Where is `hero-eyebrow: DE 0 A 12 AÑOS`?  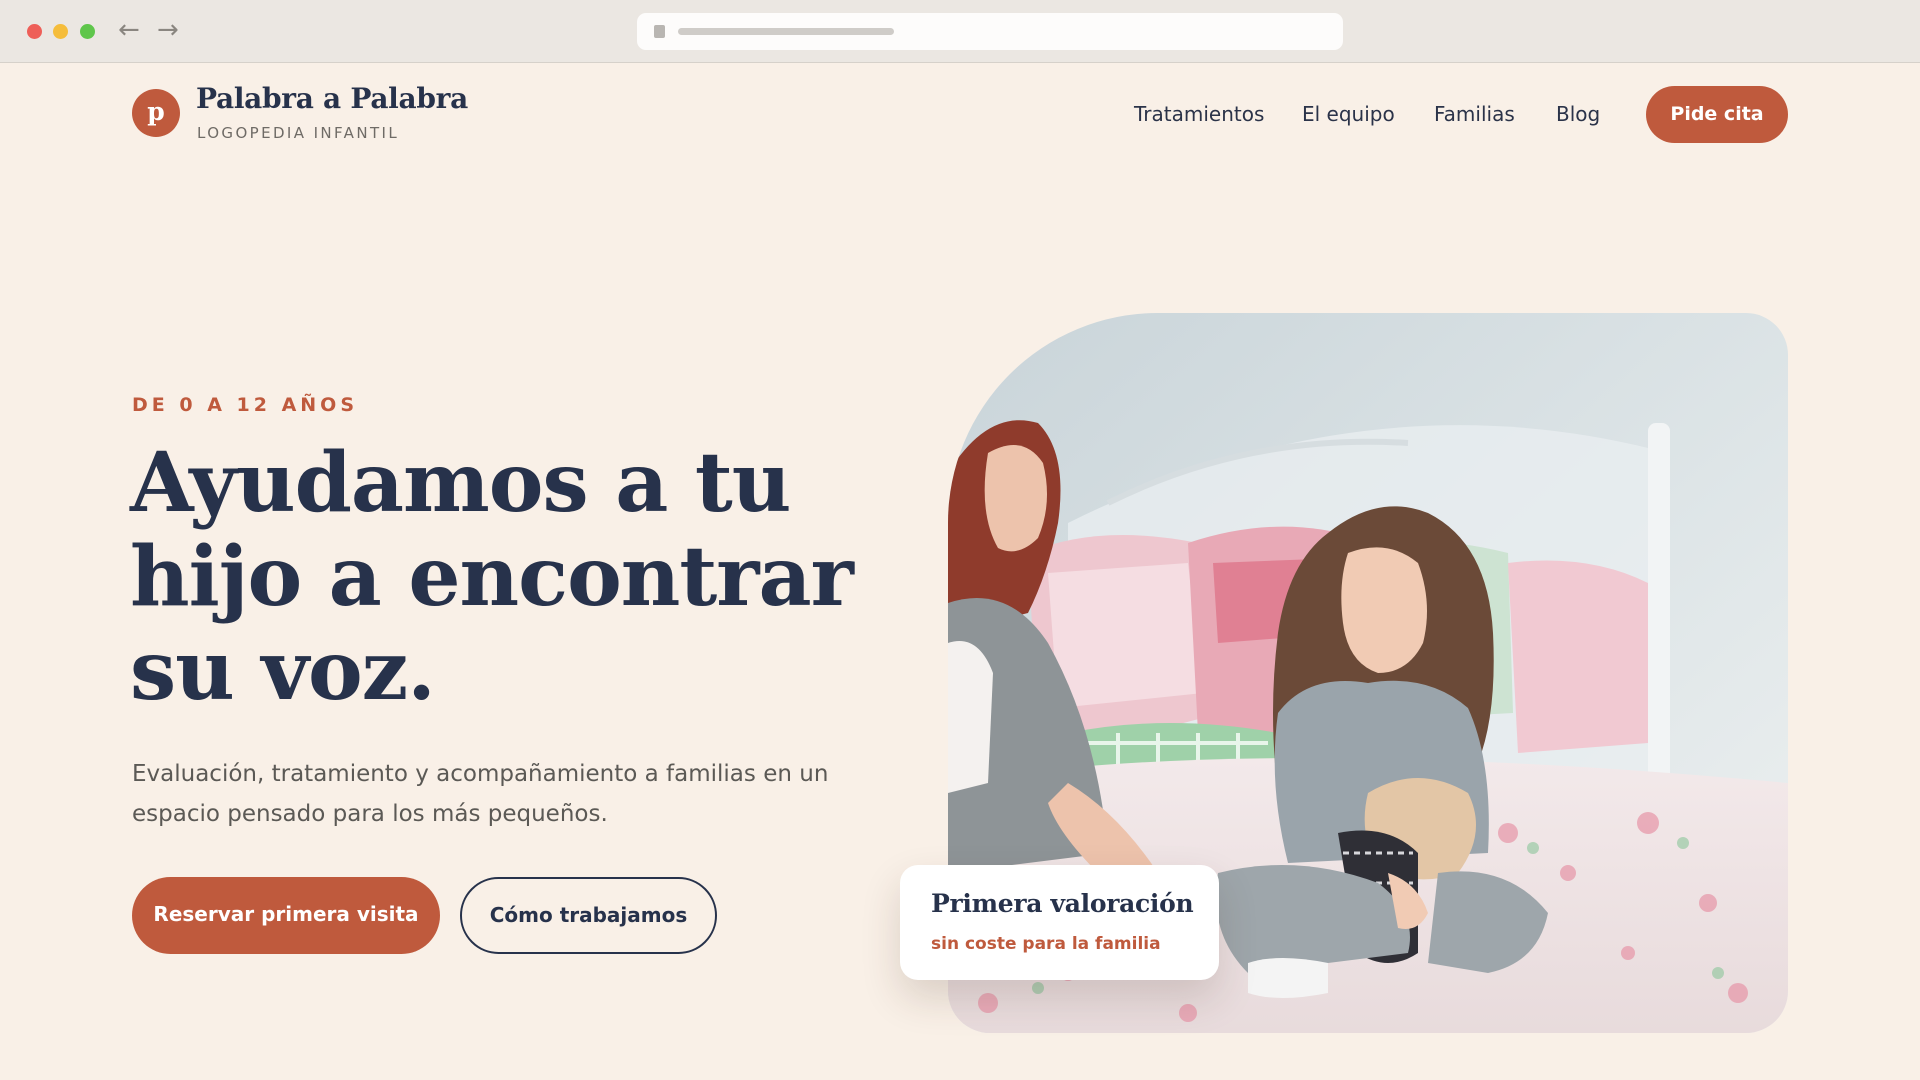 hero-eyebrow: DE 0 A 12 AÑOS is located at coordinates (245, 405).